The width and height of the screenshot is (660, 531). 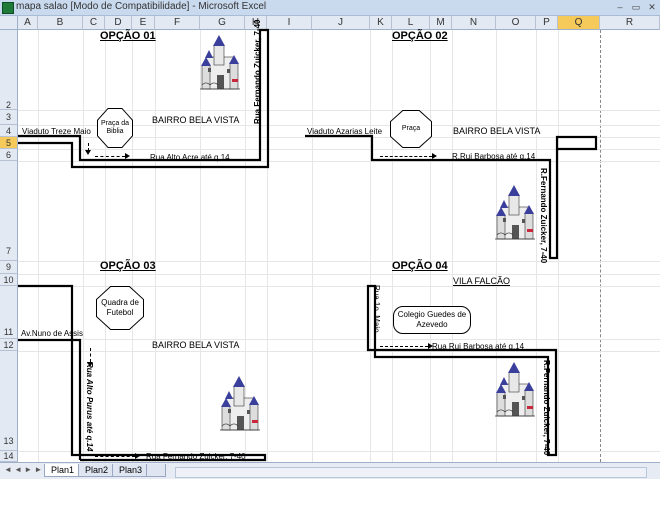 I want to click on sheet-tab-bar: ◄ ◄ ► ► Plan1 Plan2 Plan3, so click(x=330, y=470).